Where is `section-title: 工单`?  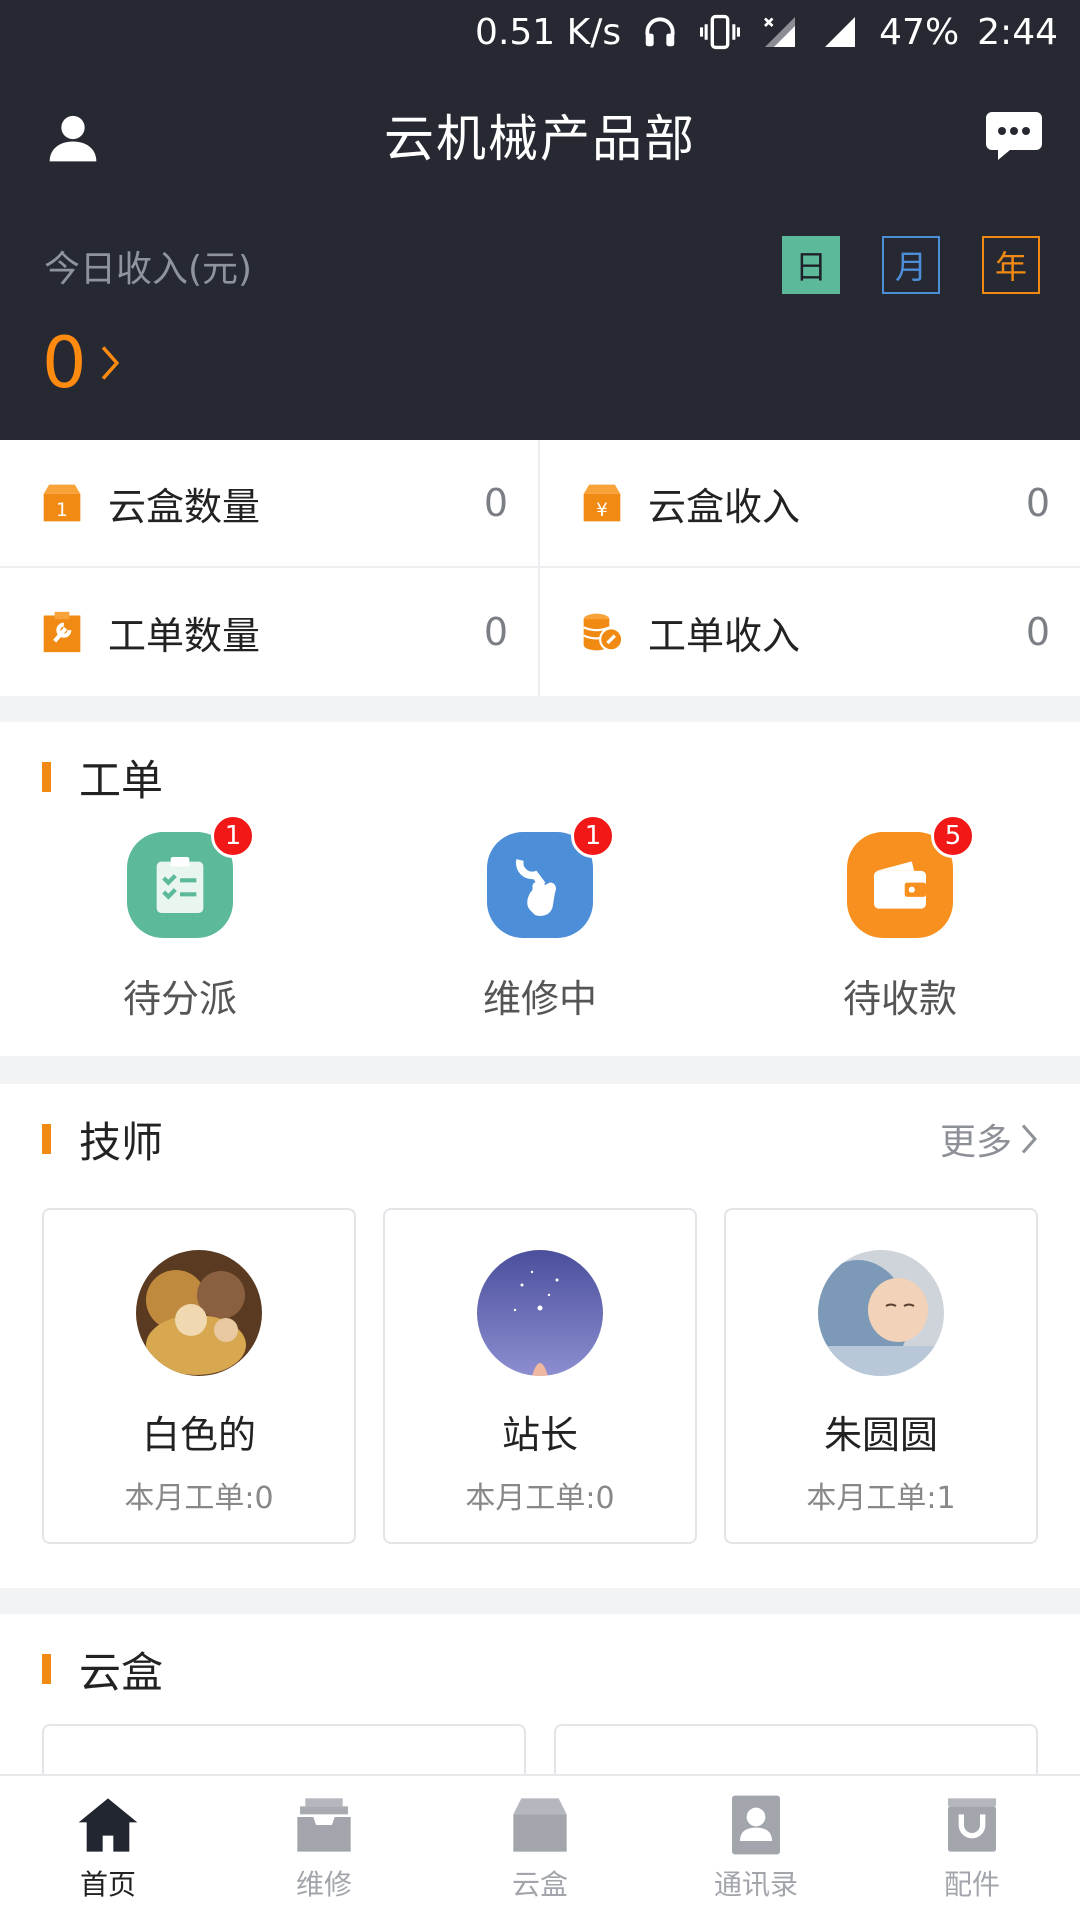
section-title: 工单 is located at coordinates (121, 780).